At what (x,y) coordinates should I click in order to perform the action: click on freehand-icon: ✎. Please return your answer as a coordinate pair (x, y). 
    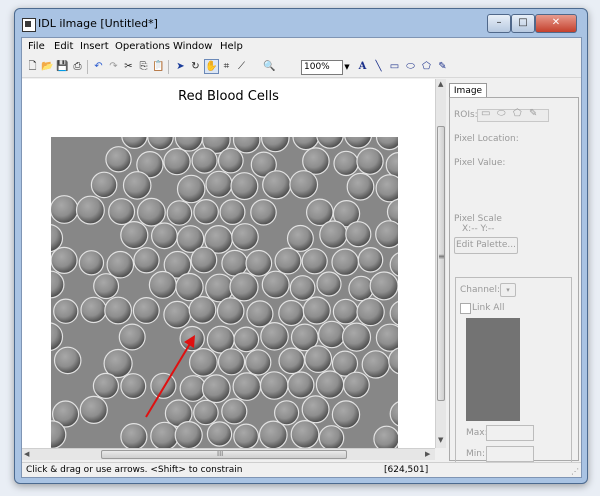
    Looking at the image, I should click on (442, 66).